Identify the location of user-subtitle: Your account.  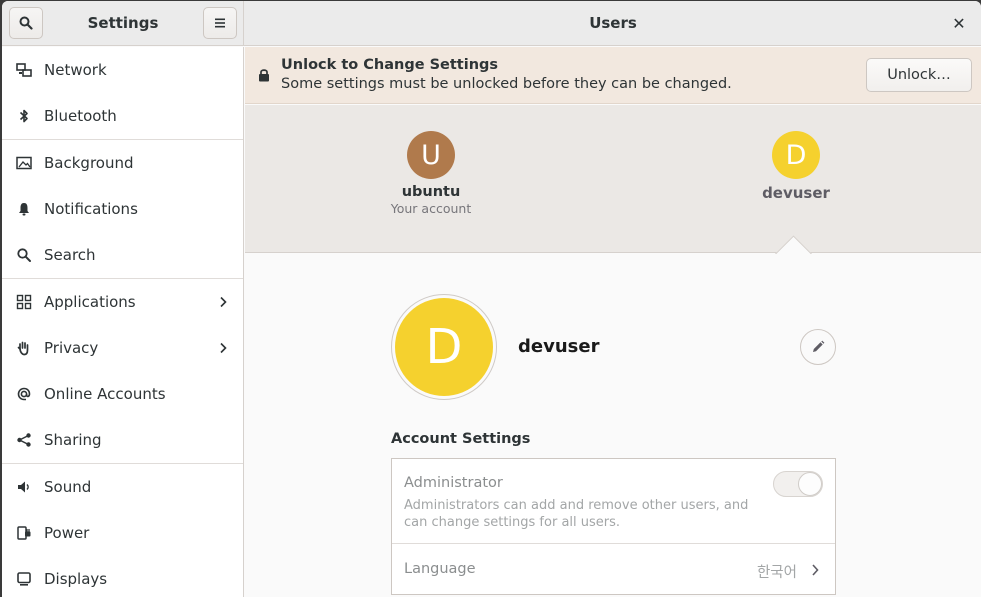
(431, 208).